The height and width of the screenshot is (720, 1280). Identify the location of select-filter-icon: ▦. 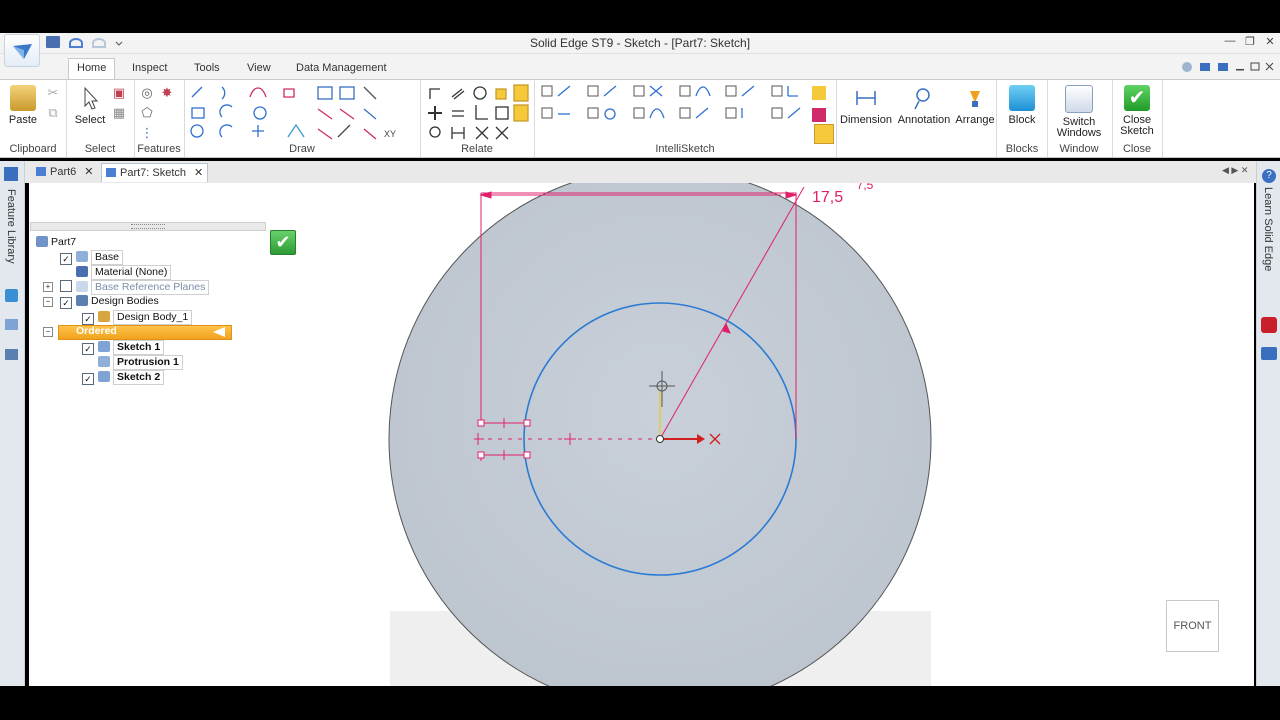
(119, 113).